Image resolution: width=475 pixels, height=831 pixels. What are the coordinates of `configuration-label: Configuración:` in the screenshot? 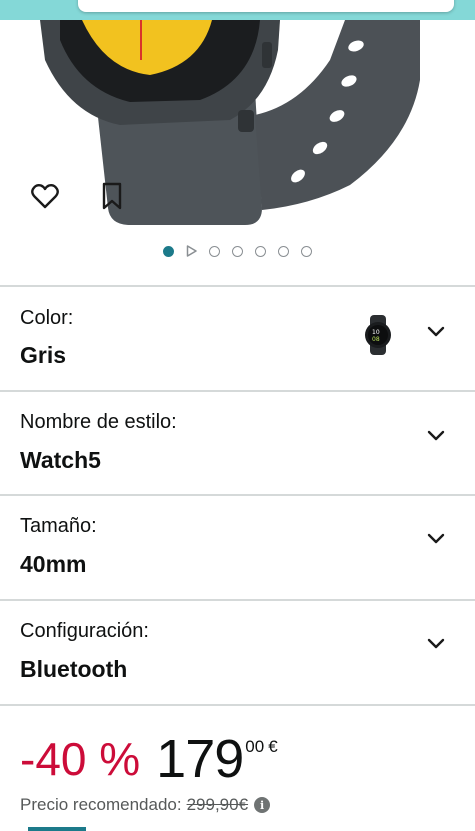 It's located at (84, 631).